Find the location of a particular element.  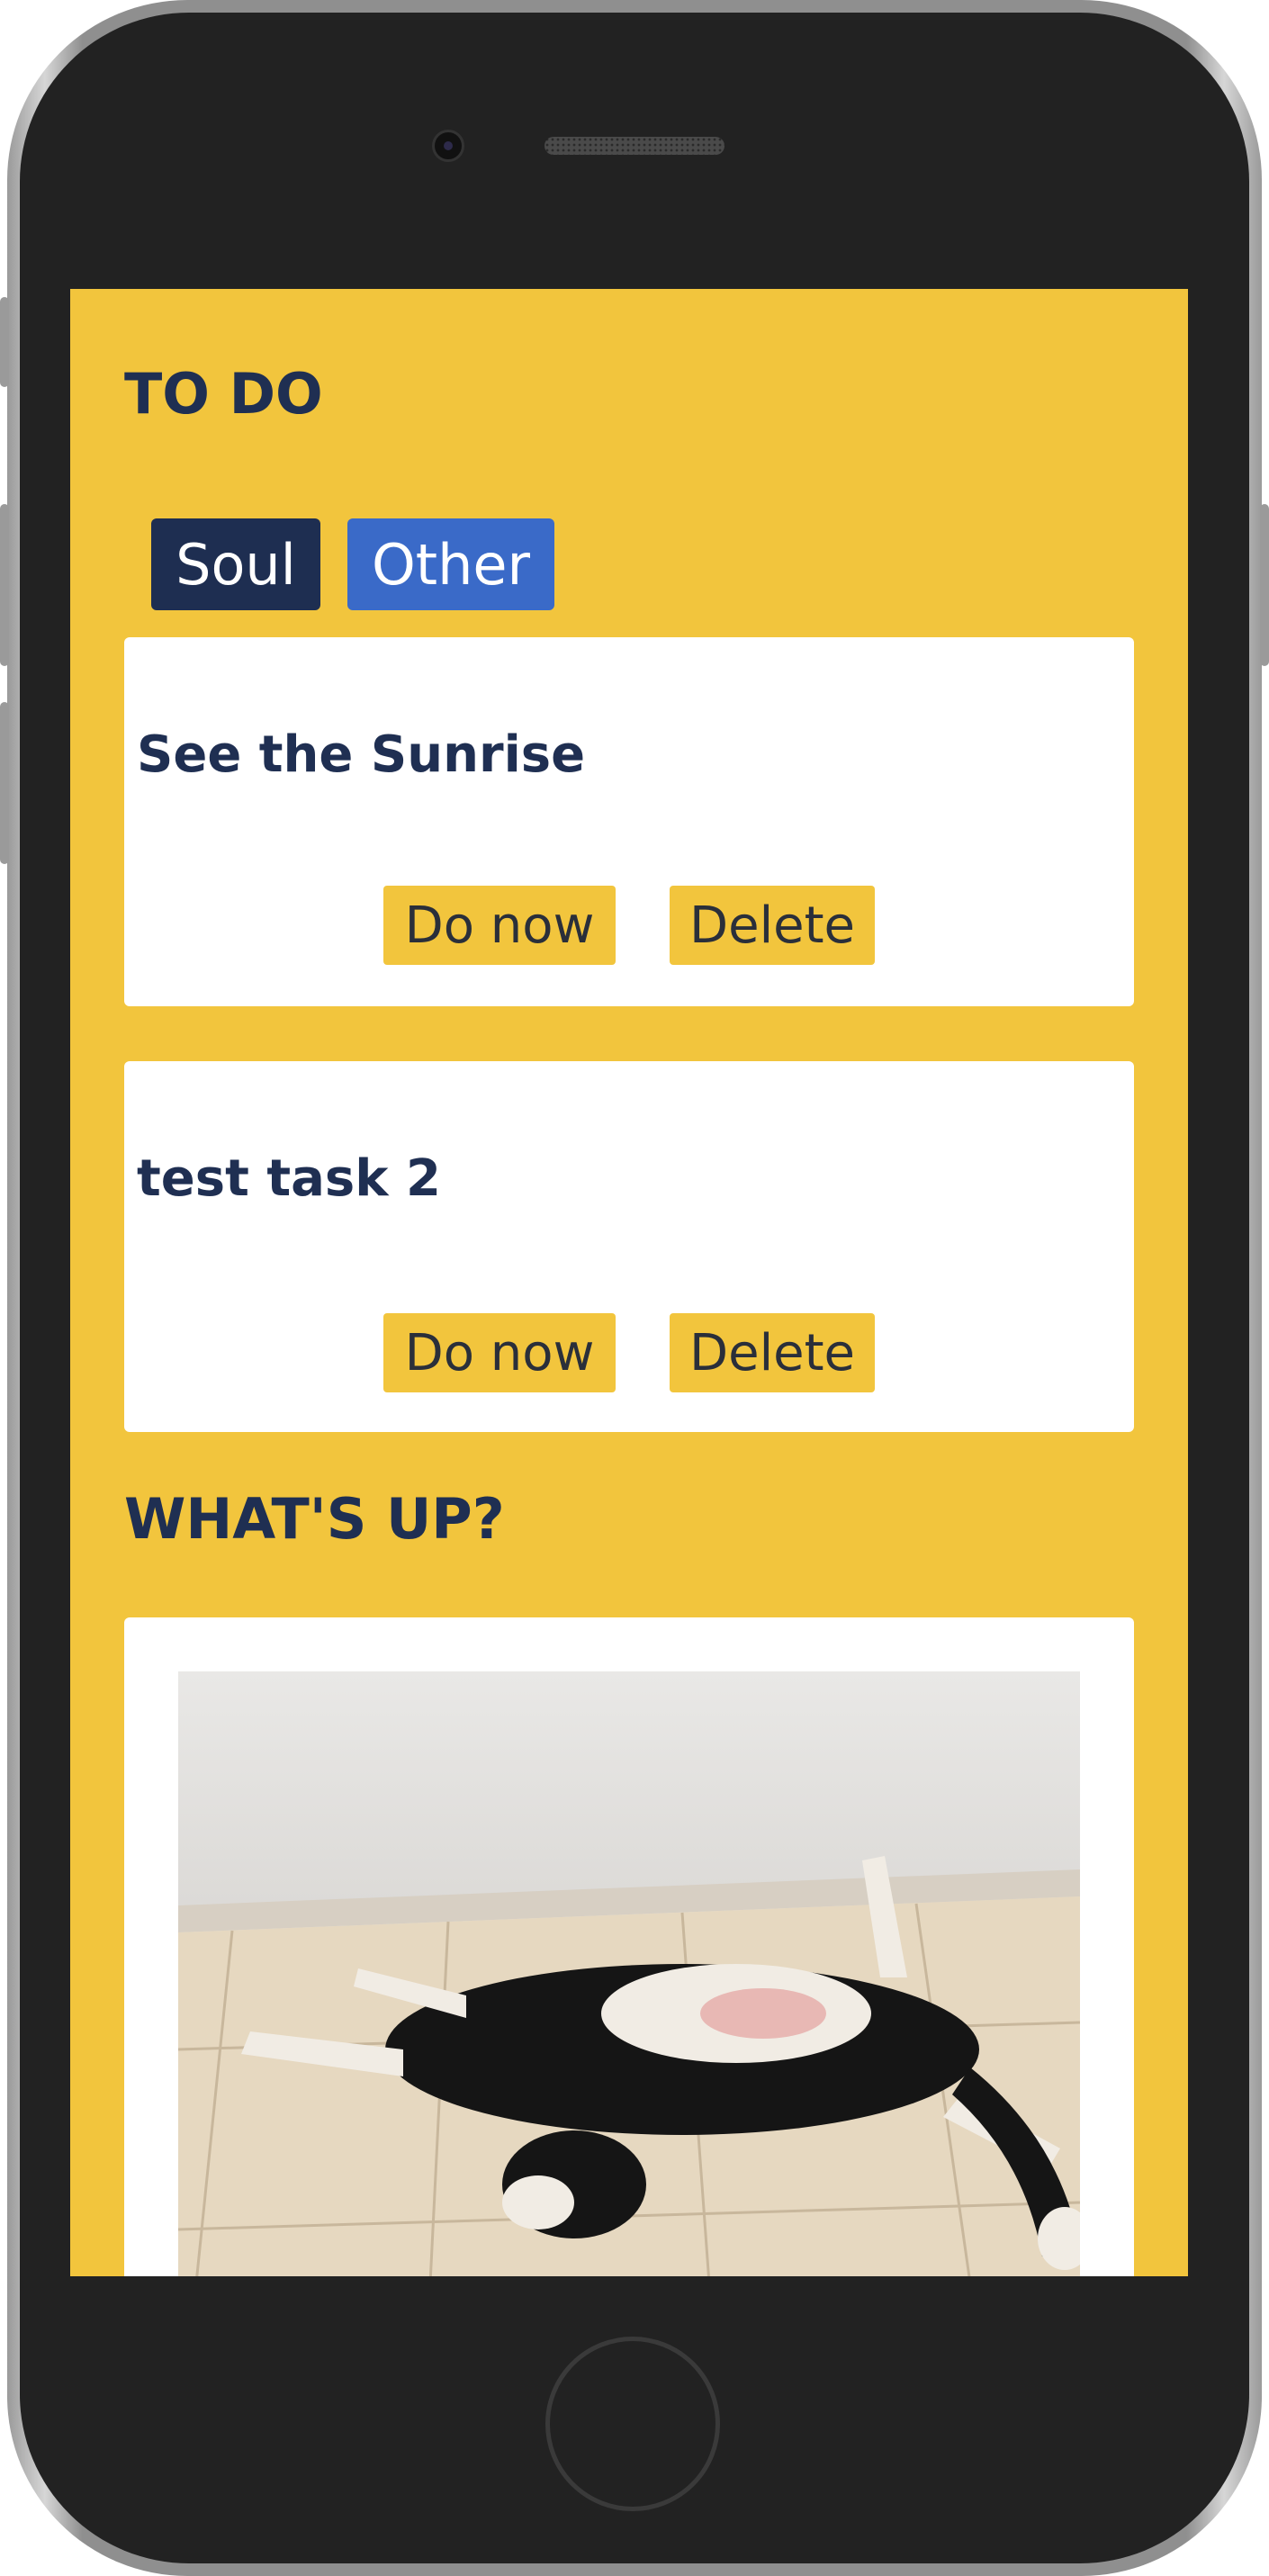

task-title: See the Sunrise is located at coordinates (361, 754).